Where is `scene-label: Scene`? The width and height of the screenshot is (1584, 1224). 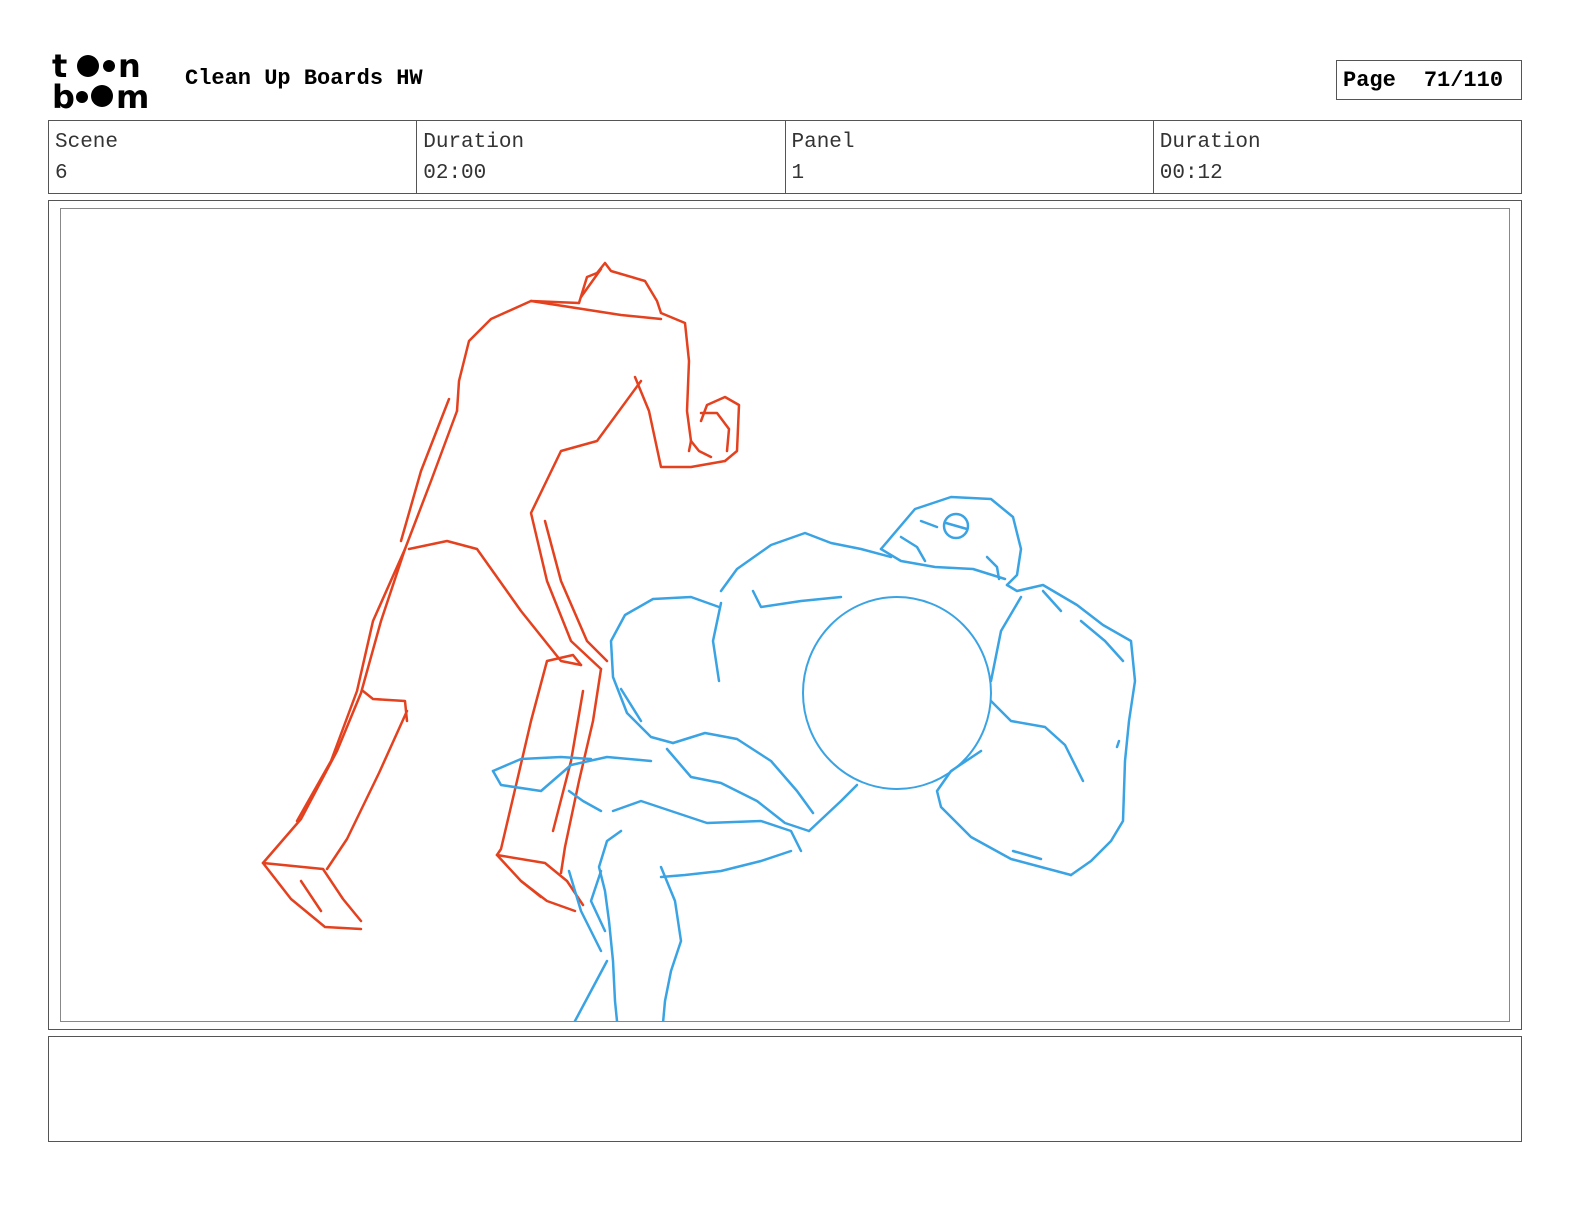 scene-label: Scene is located at coordinates (87, 142).